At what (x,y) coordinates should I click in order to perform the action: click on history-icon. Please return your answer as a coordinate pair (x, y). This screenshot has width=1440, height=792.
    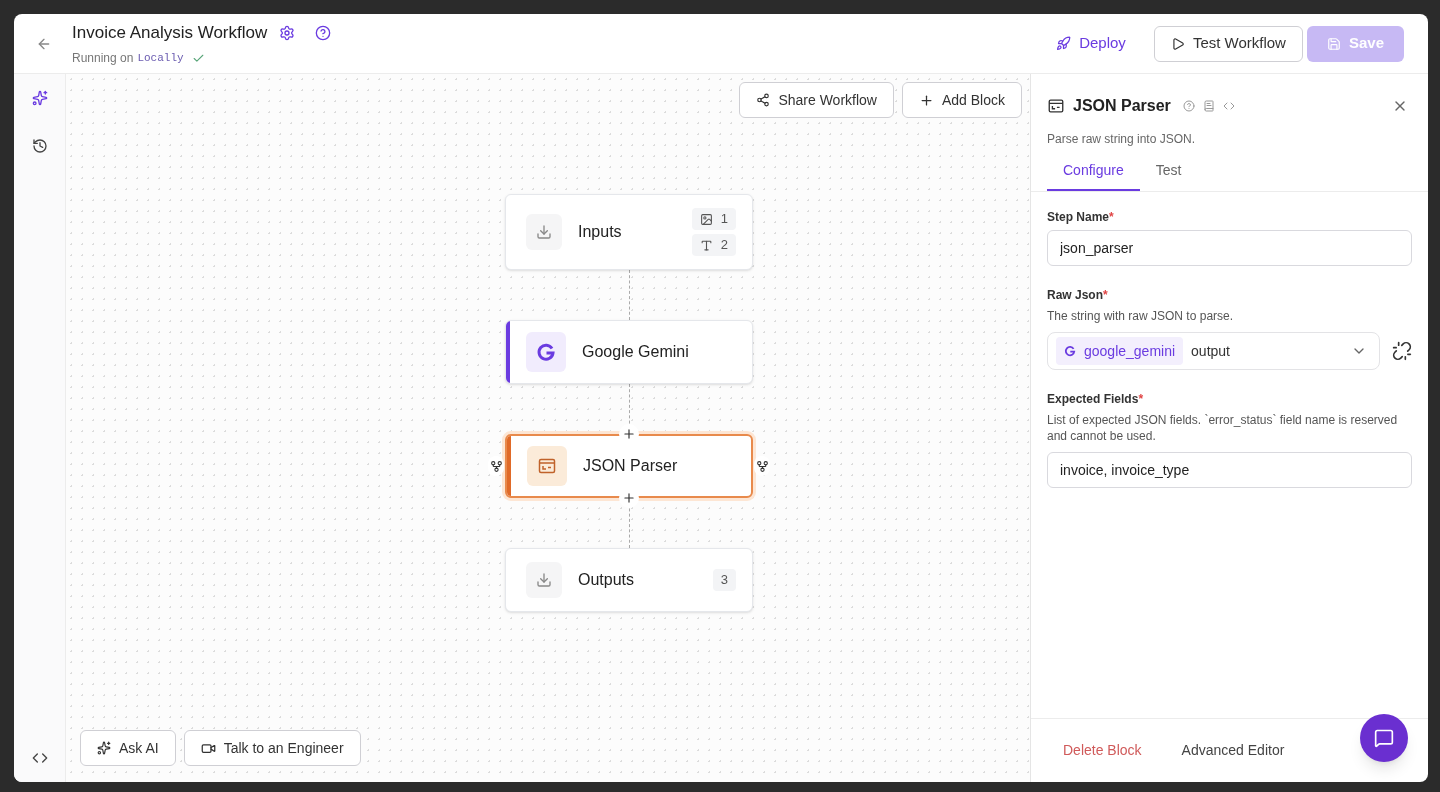
    Looking at the image, I should click on (39, 146).